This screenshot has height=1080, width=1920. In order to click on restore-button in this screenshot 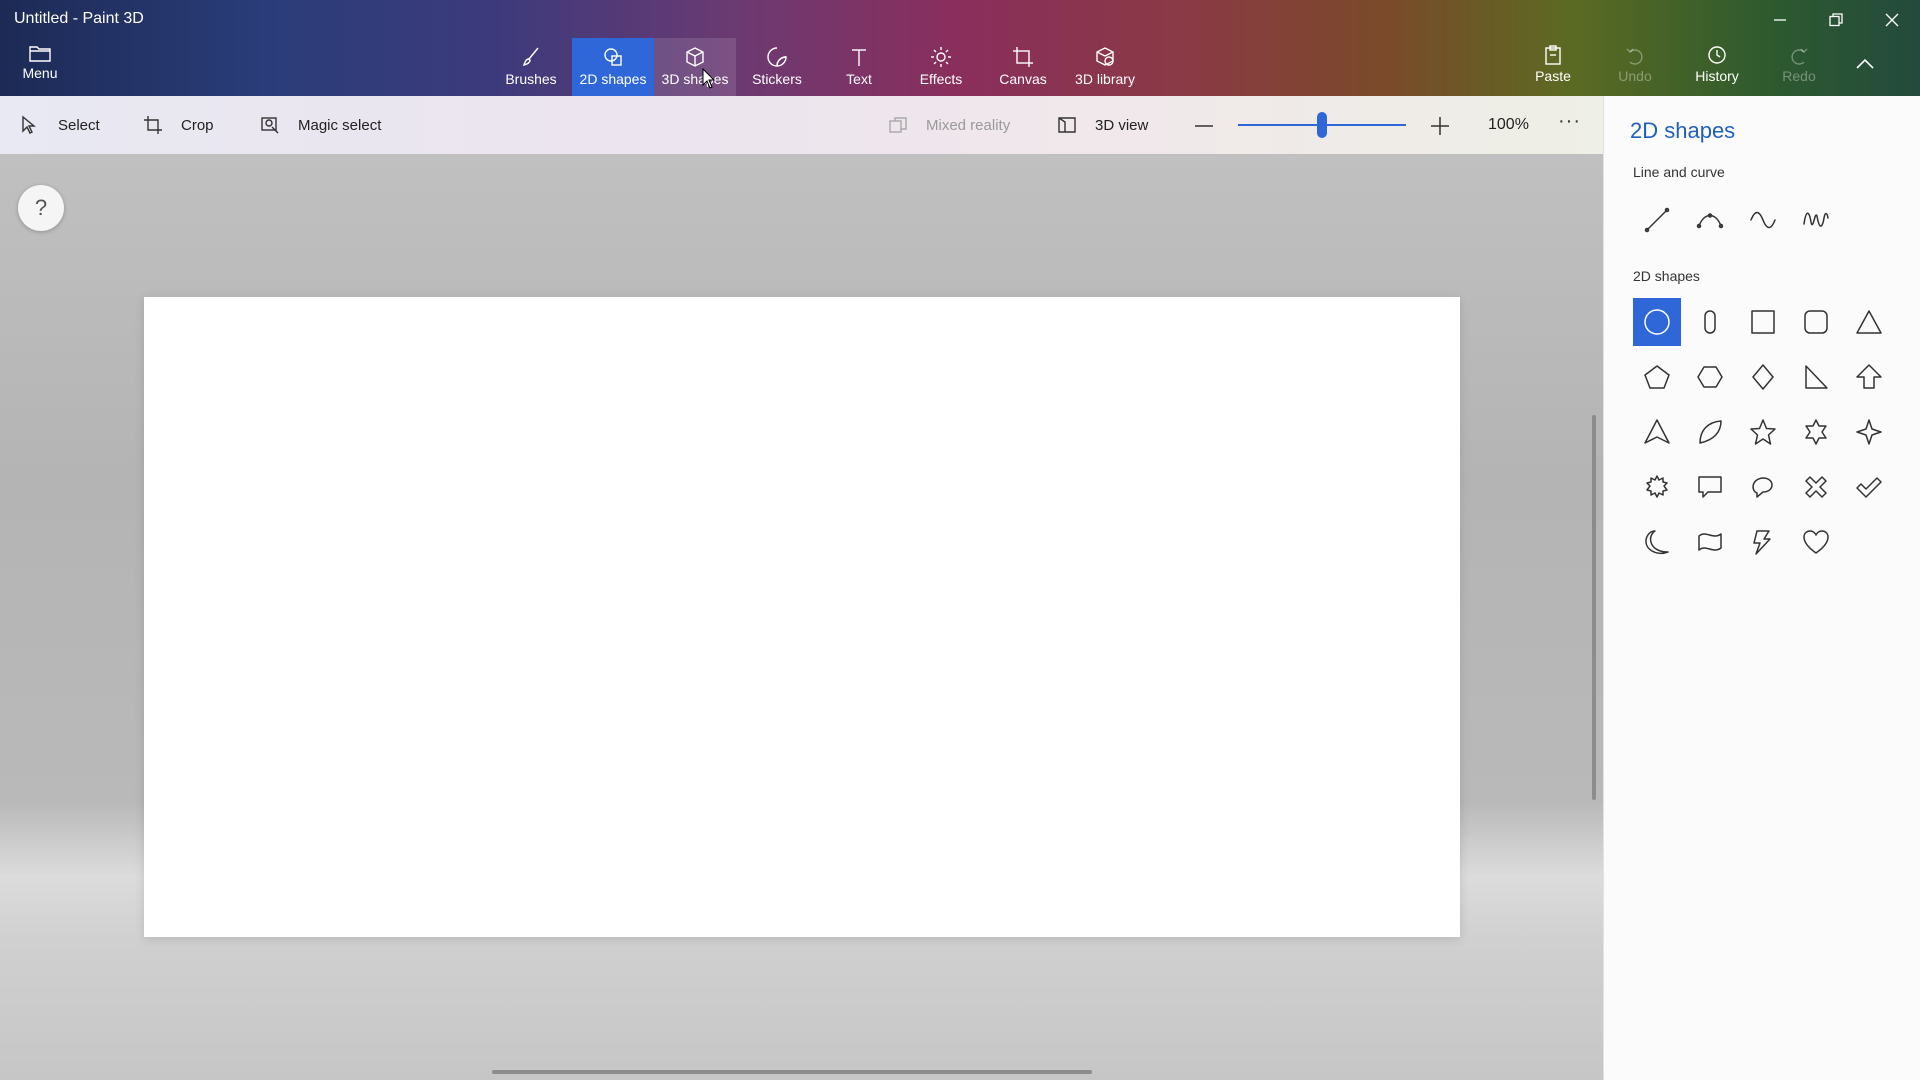, I will do `click(1836, 20)`.